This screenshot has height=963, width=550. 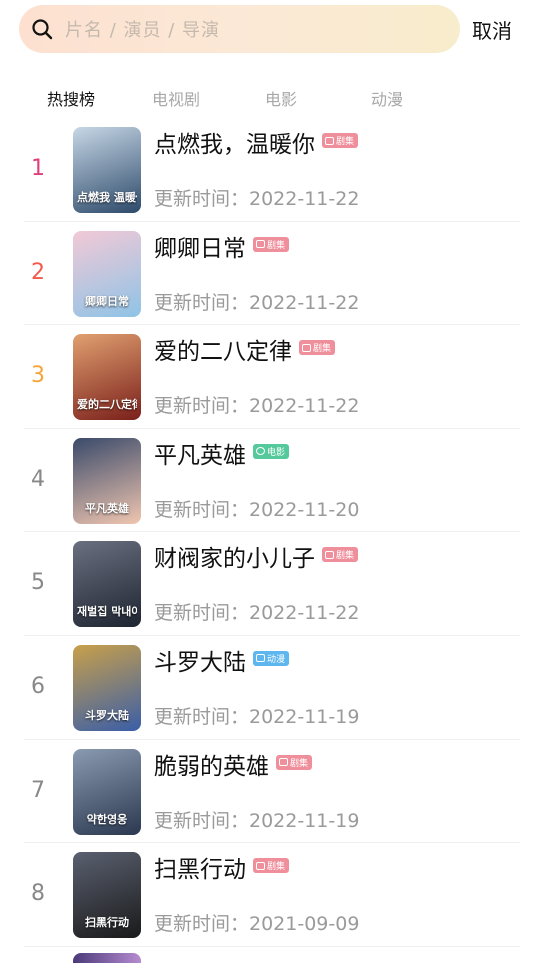 I want to click on item-title: 脆弱的英雄, so click(x=211, y=767).